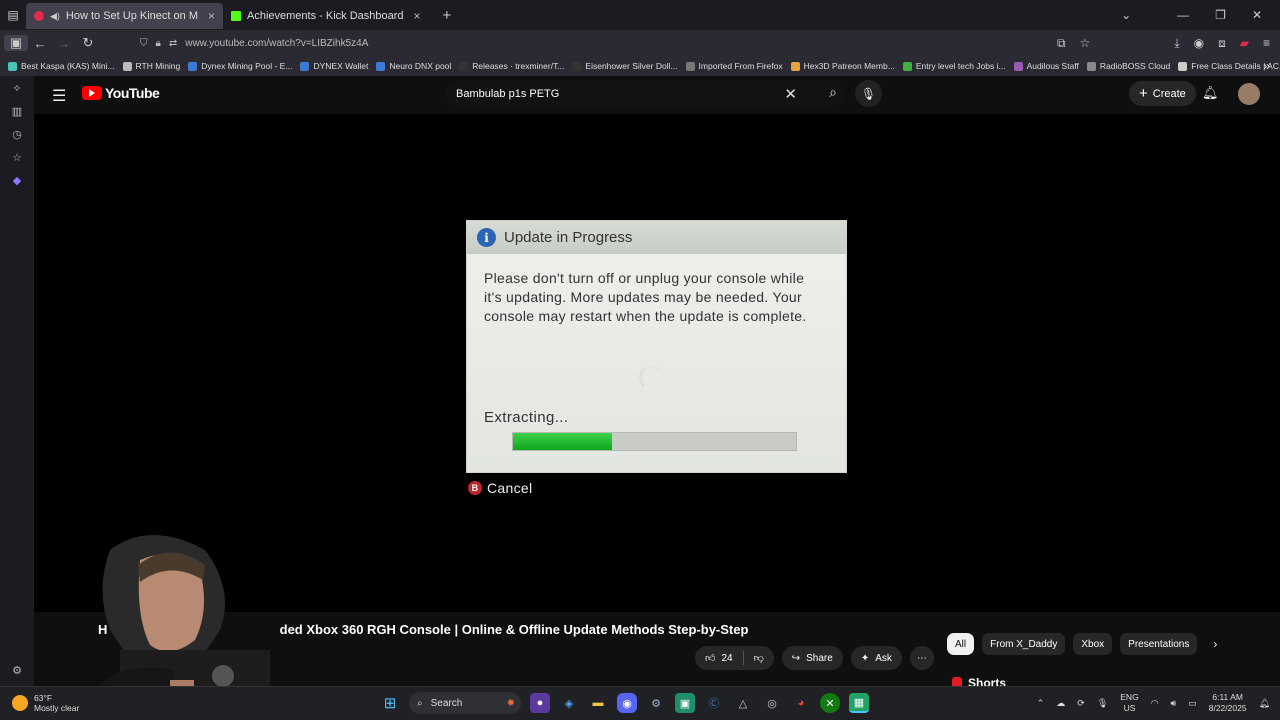  Describe the element at coordinates (1128, 66) in the screenshot. I see `bookmark-item: RadioBOSS Cloud` at that location.